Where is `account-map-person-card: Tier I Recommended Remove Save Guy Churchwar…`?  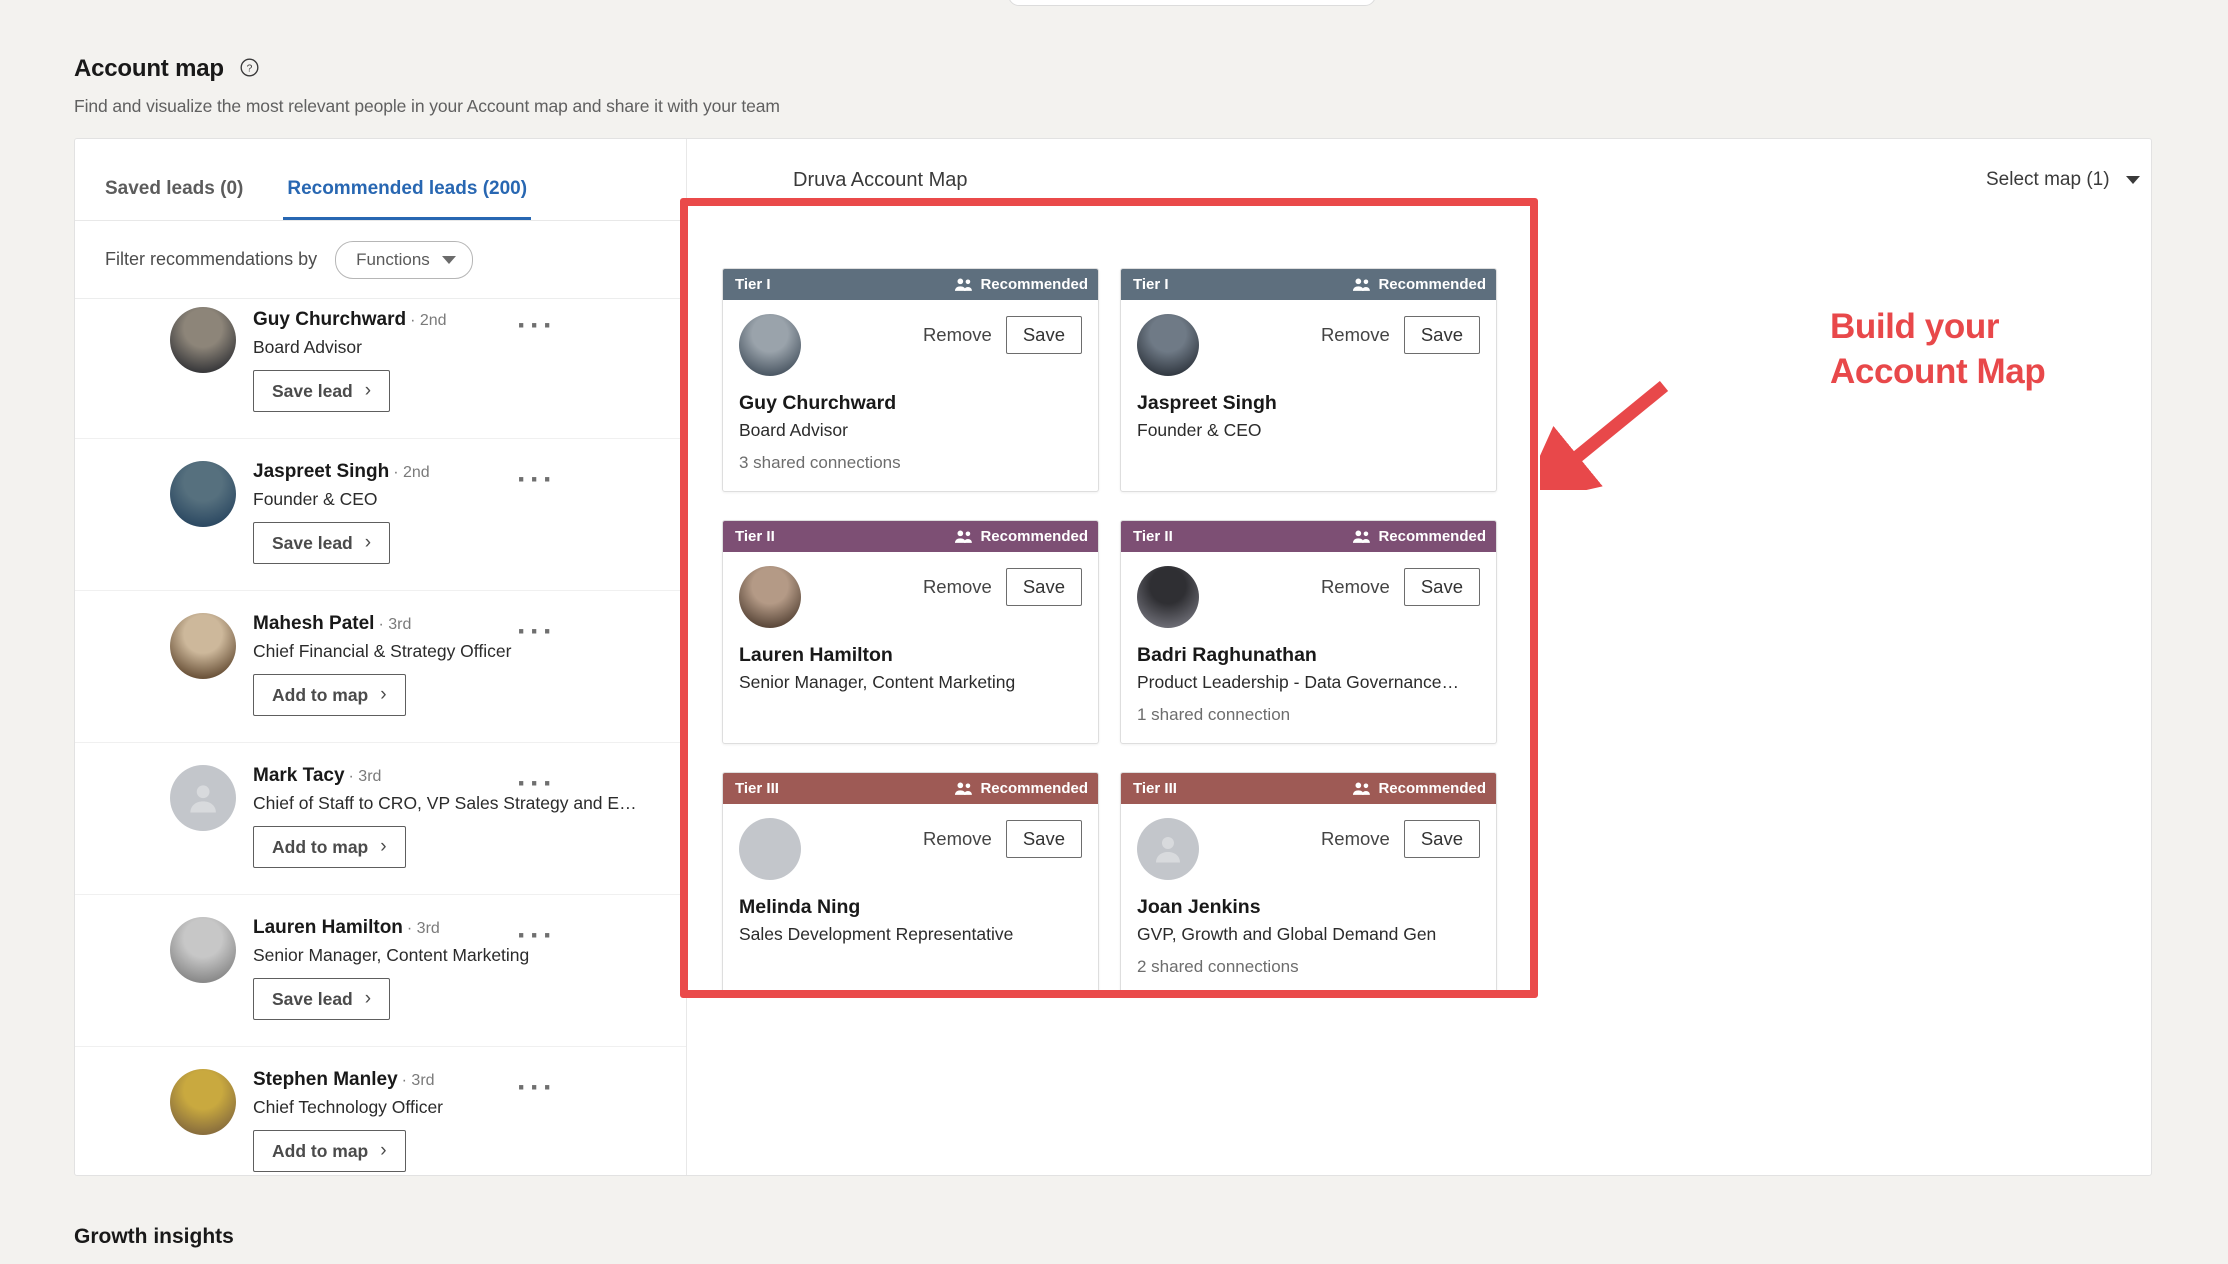
account-map-person-card: Tier I Recommended Remove Save Guy Churchwar… is located at coordinates (910, 380).